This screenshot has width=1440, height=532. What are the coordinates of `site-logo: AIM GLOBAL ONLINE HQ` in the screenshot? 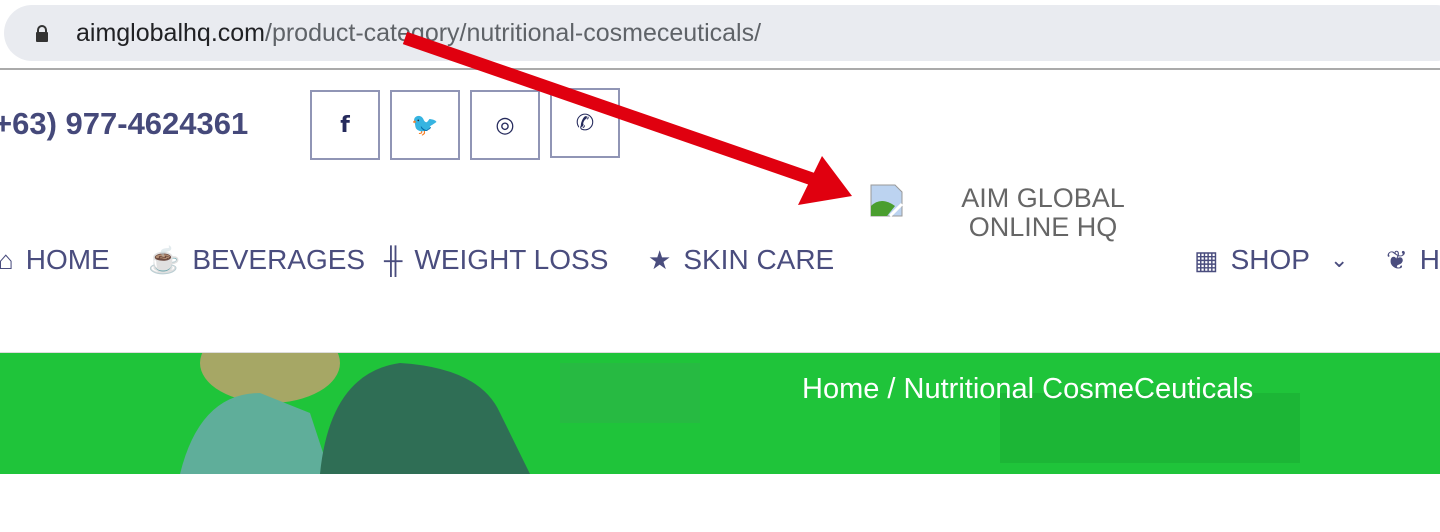 It's located at (1004, 213).